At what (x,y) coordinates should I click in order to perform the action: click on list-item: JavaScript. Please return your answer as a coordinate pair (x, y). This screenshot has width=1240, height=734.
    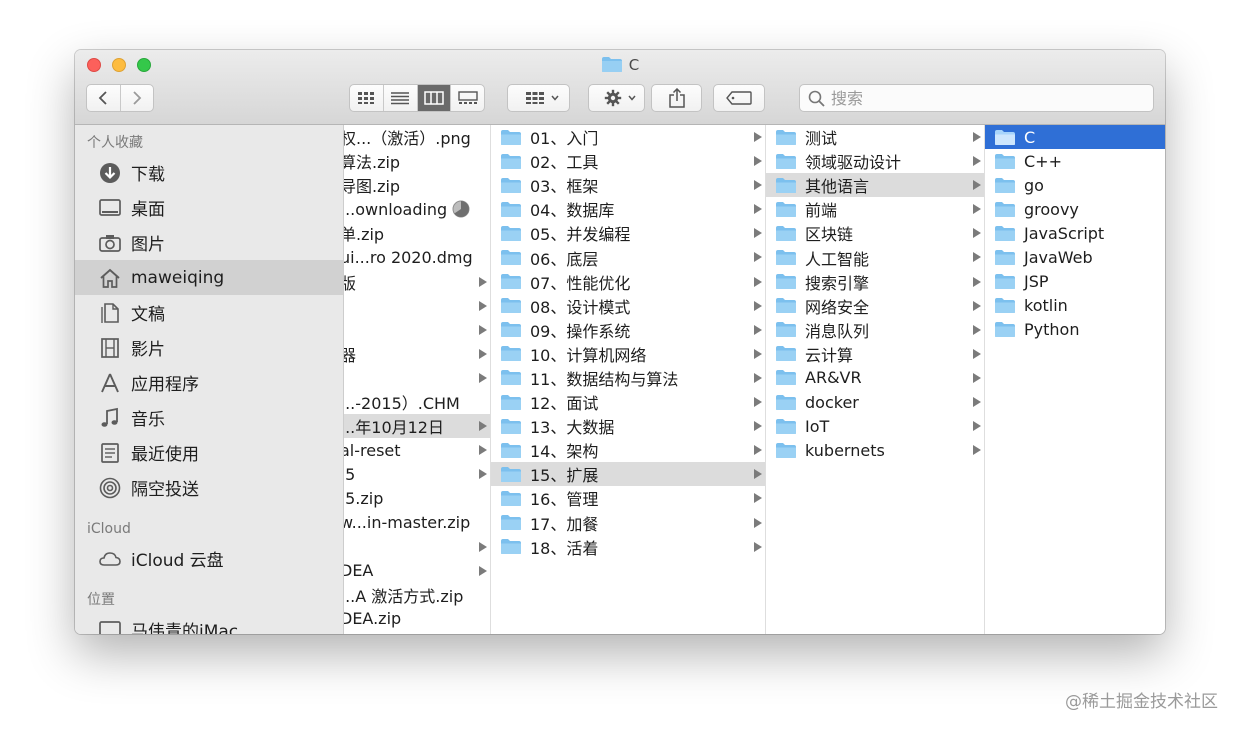
    Looking at the image, I should click on (1075, 233).